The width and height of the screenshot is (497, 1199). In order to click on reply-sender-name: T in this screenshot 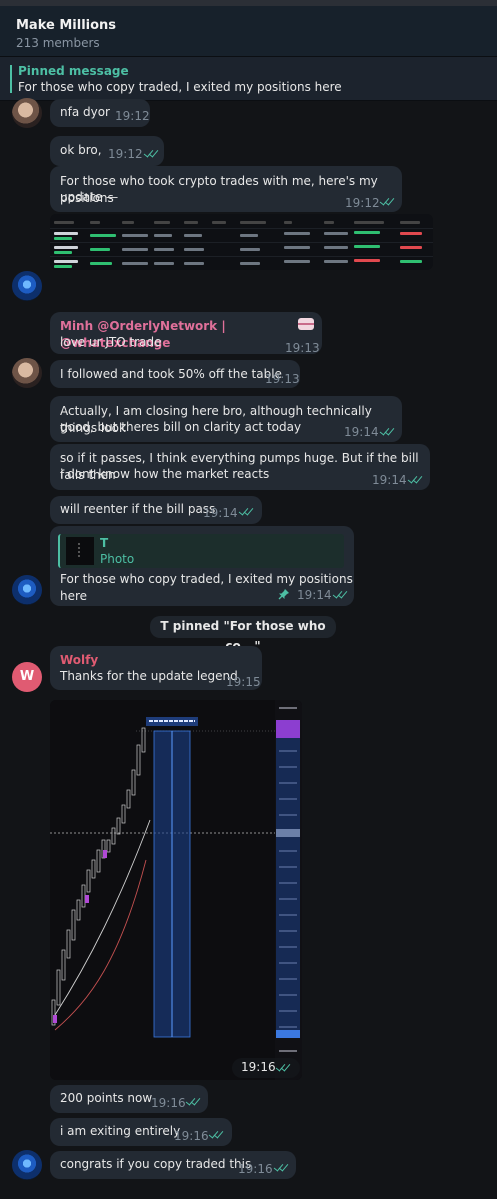, I will do `click(104, 543)`.